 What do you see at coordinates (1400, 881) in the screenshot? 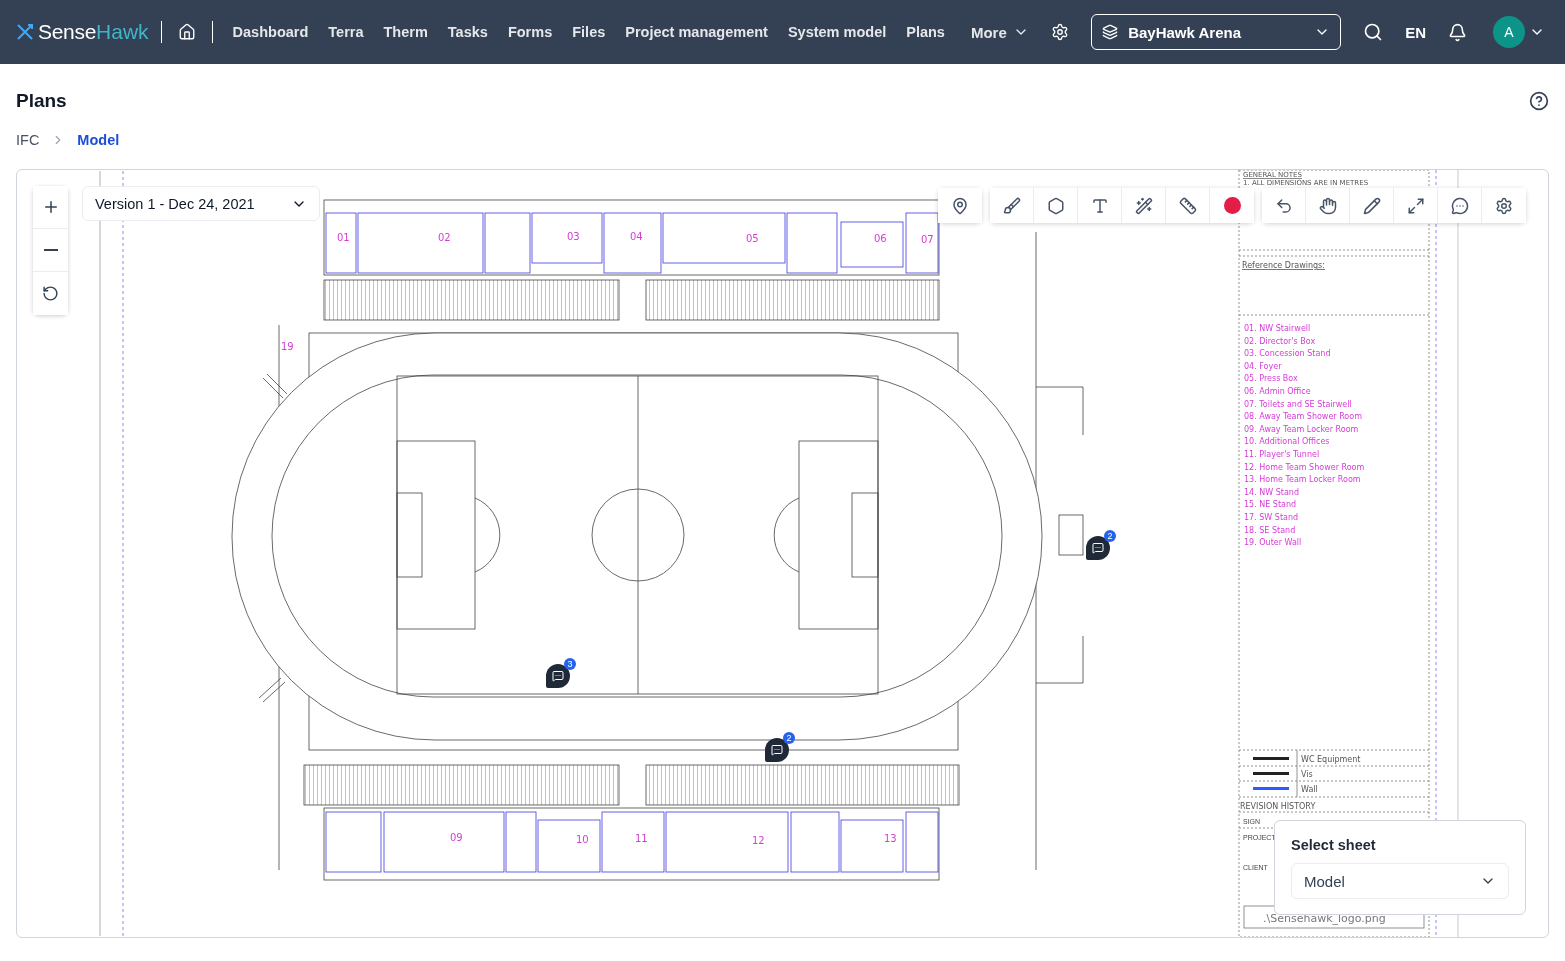
I see `sheet-dropdown: Model` at bounding box center [1400, 881].